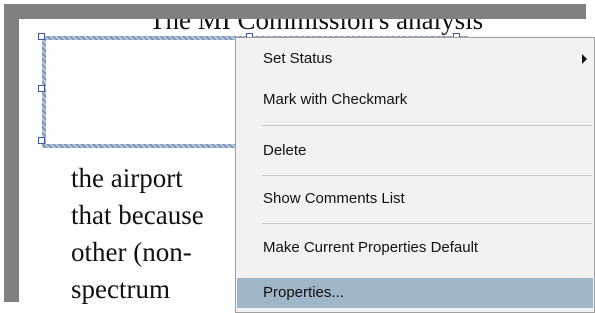 Image resolution: width=595 pixels, height=313 pixels. Describe the element at coordinates (41, 88) in the screenshot. I see `resize-handle-left` at that location.